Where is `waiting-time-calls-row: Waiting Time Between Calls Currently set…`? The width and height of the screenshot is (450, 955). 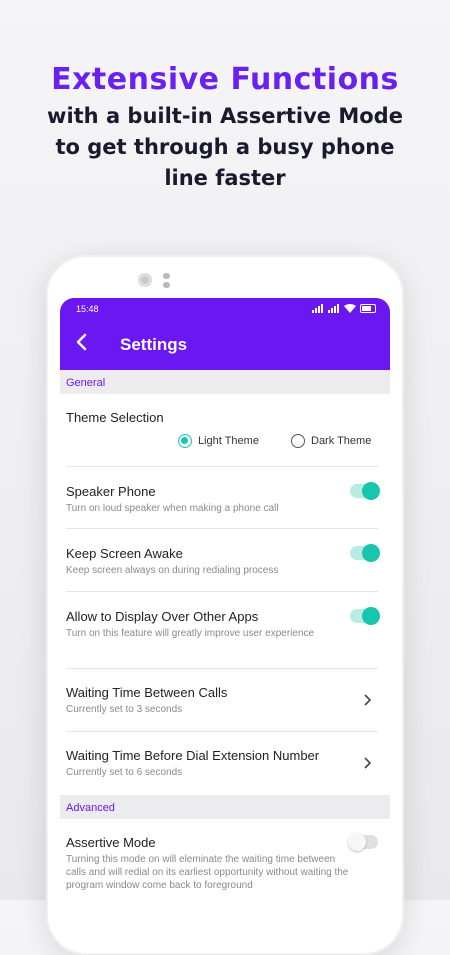
waiting-time-calls-row: Waiting Time Between Calls Currently set… is located at coordinates (222, 700).